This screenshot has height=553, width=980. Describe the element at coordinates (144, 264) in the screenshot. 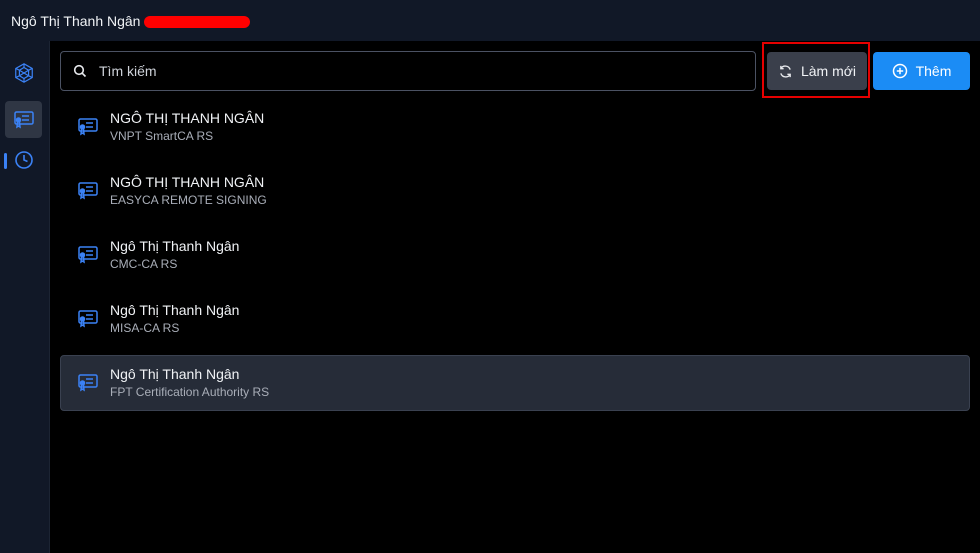

I see `certificate-provider: CMC-CA RS` at that location.